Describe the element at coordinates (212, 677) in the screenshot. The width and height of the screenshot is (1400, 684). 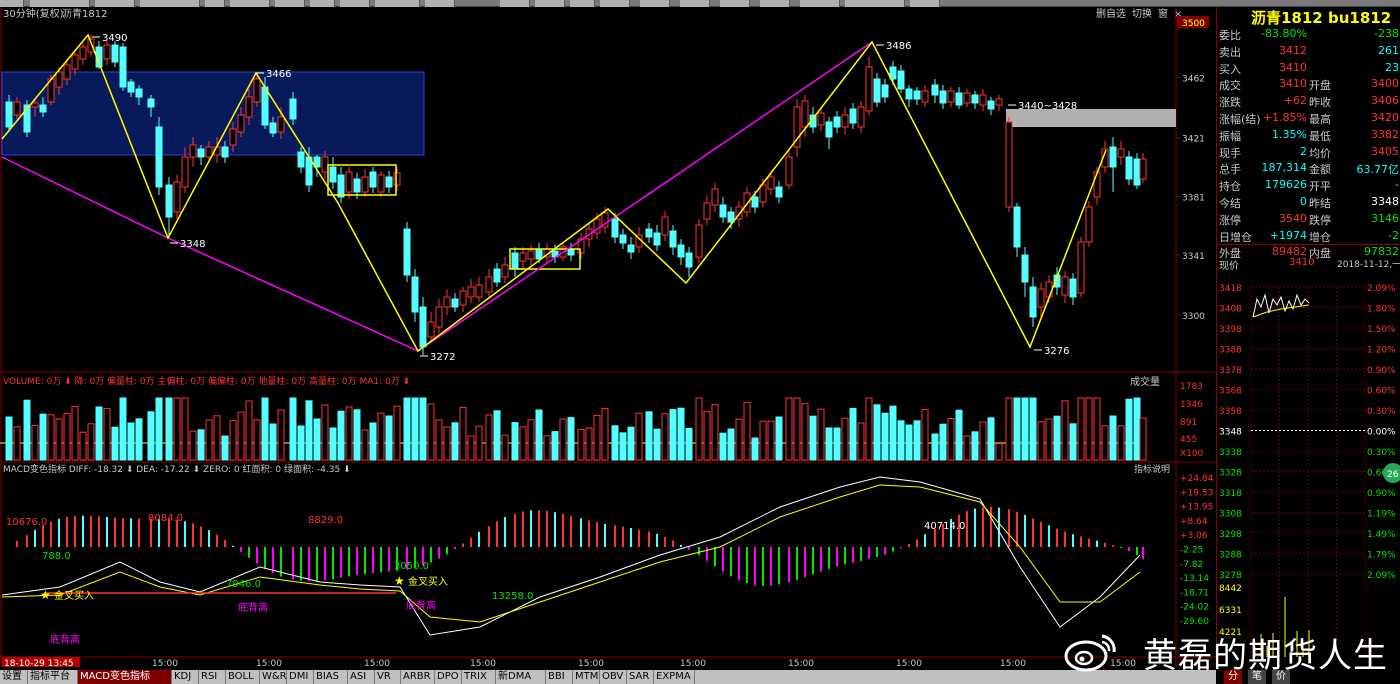
I see `indicator-tab-4: RSI` at that location.